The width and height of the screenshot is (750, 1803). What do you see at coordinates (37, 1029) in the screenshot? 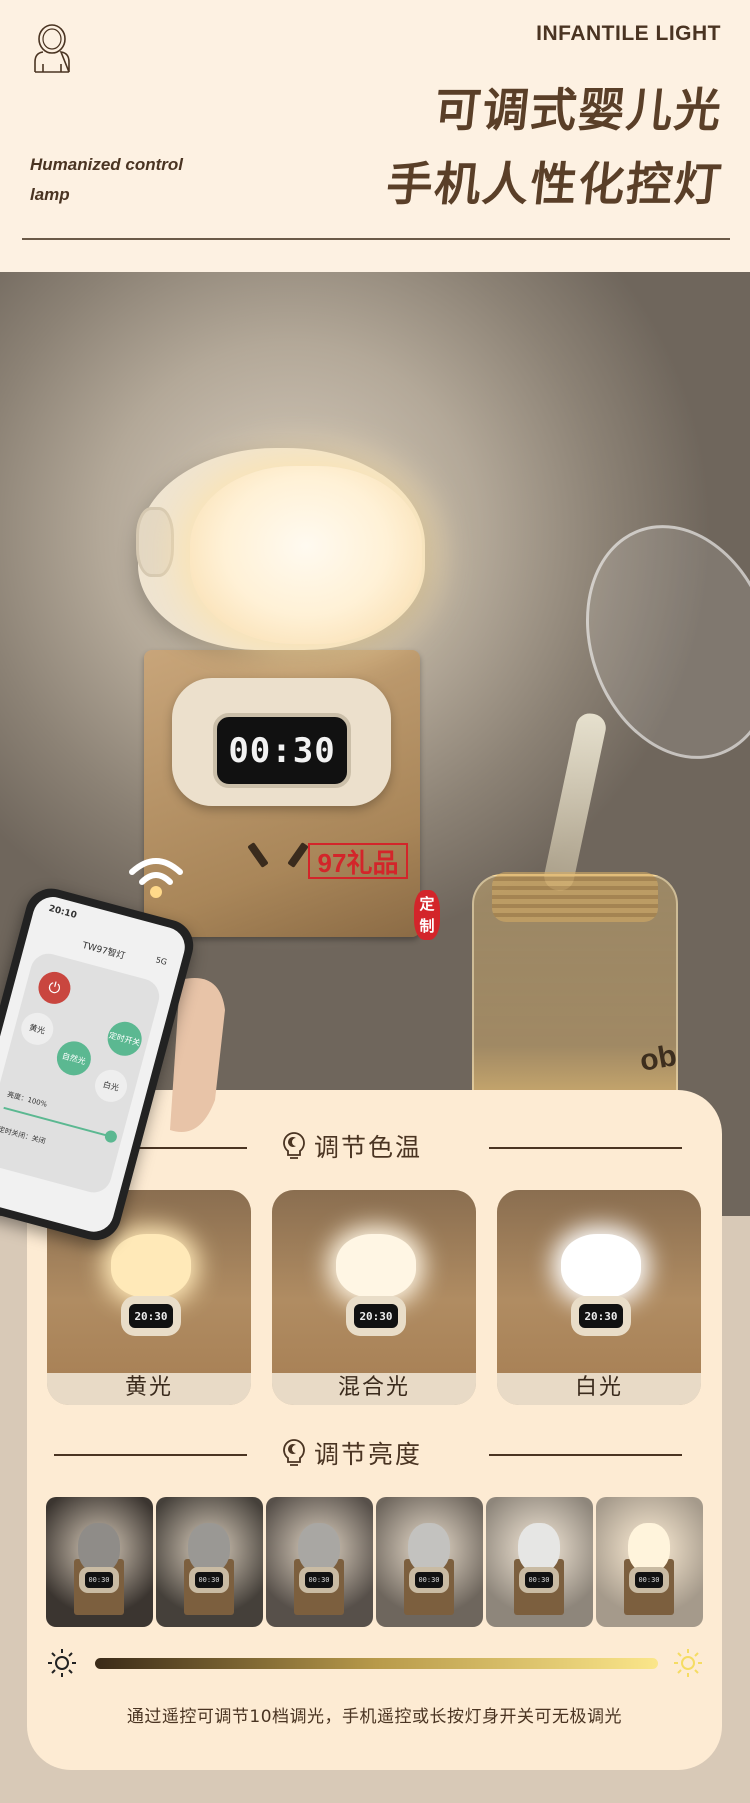
I see `yellow-light-button: 黄光` at bounding box center [37, 1029].